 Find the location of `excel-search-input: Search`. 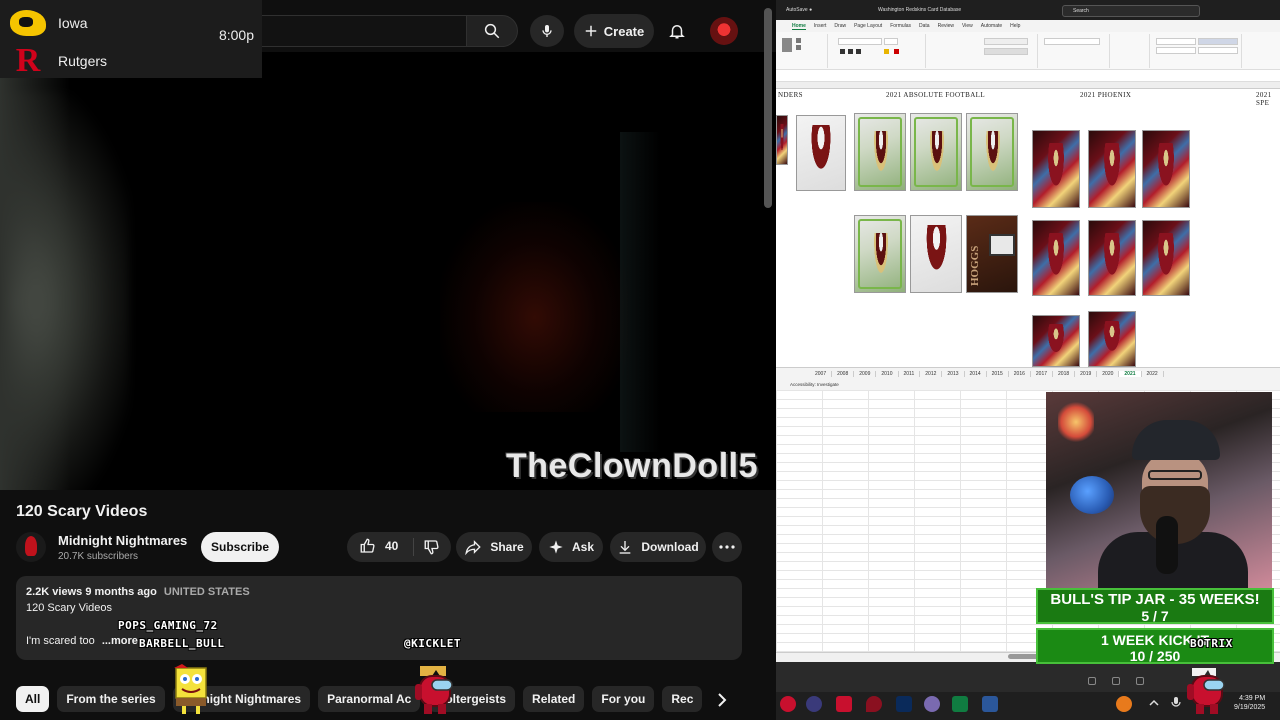

excel-search-input: Search is located at coordinates (1131, 11).